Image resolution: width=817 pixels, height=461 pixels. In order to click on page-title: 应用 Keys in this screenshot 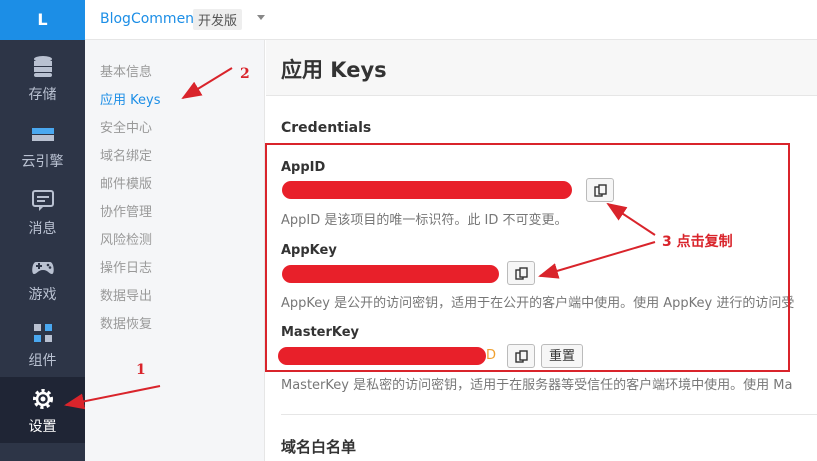, I will do `click(334, 70)`.